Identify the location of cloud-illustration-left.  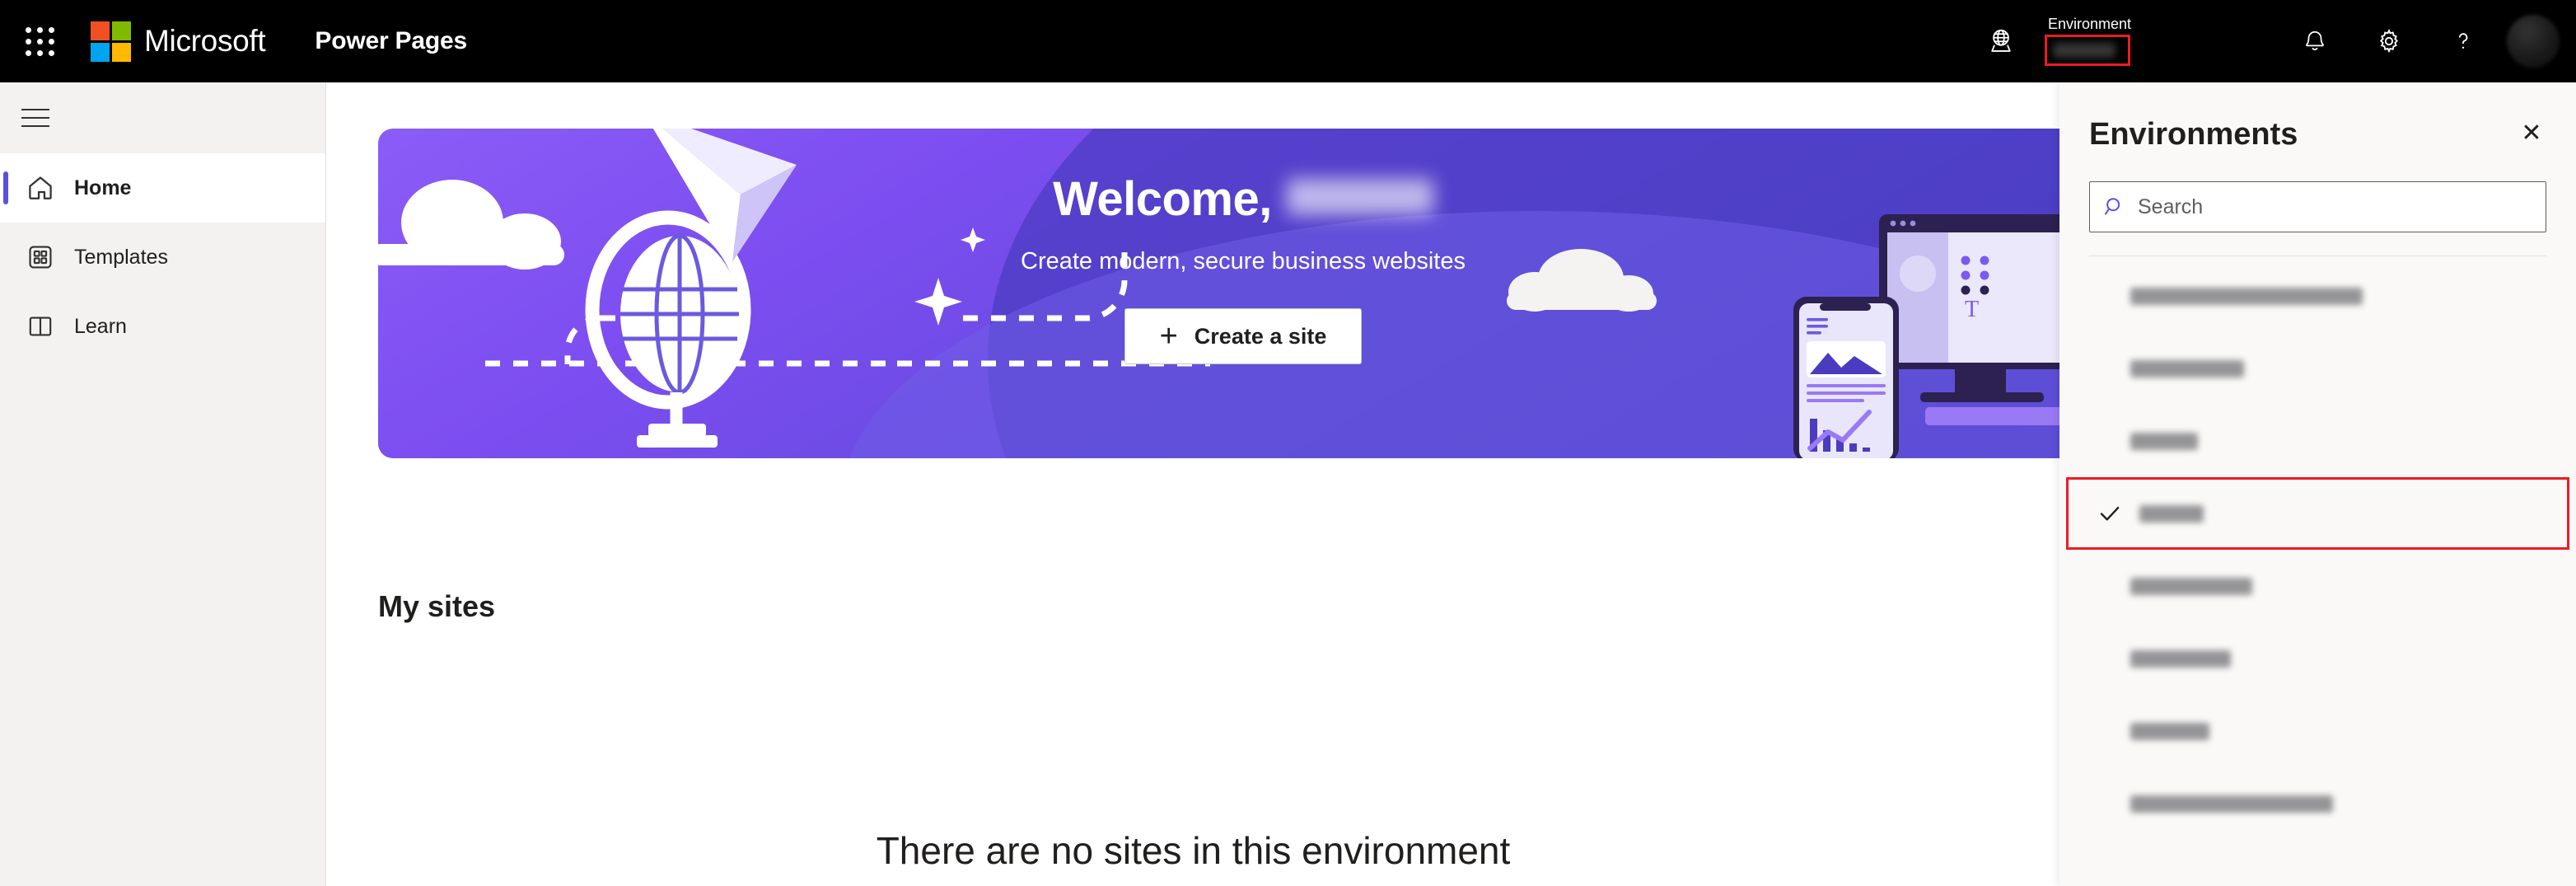
(471, 225).